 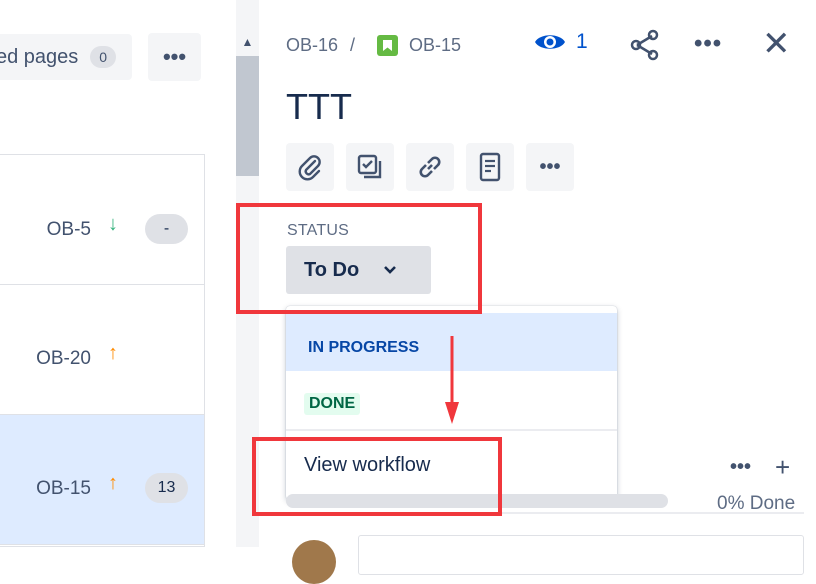 I want to click on share-button, so click(x=645, y=45).